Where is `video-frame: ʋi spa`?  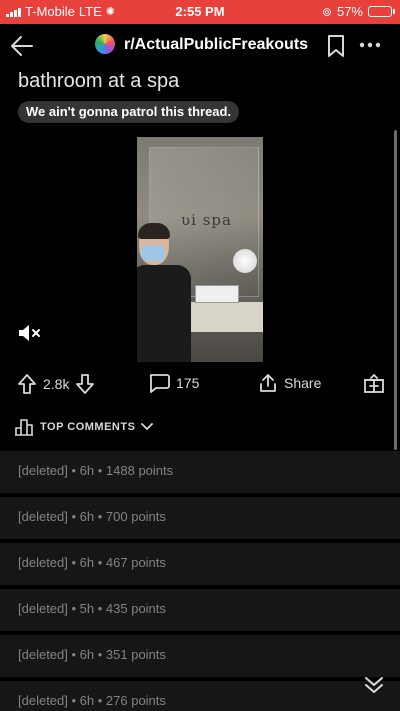
video-frame: ʋi spa is located at coordinates (200, 249).